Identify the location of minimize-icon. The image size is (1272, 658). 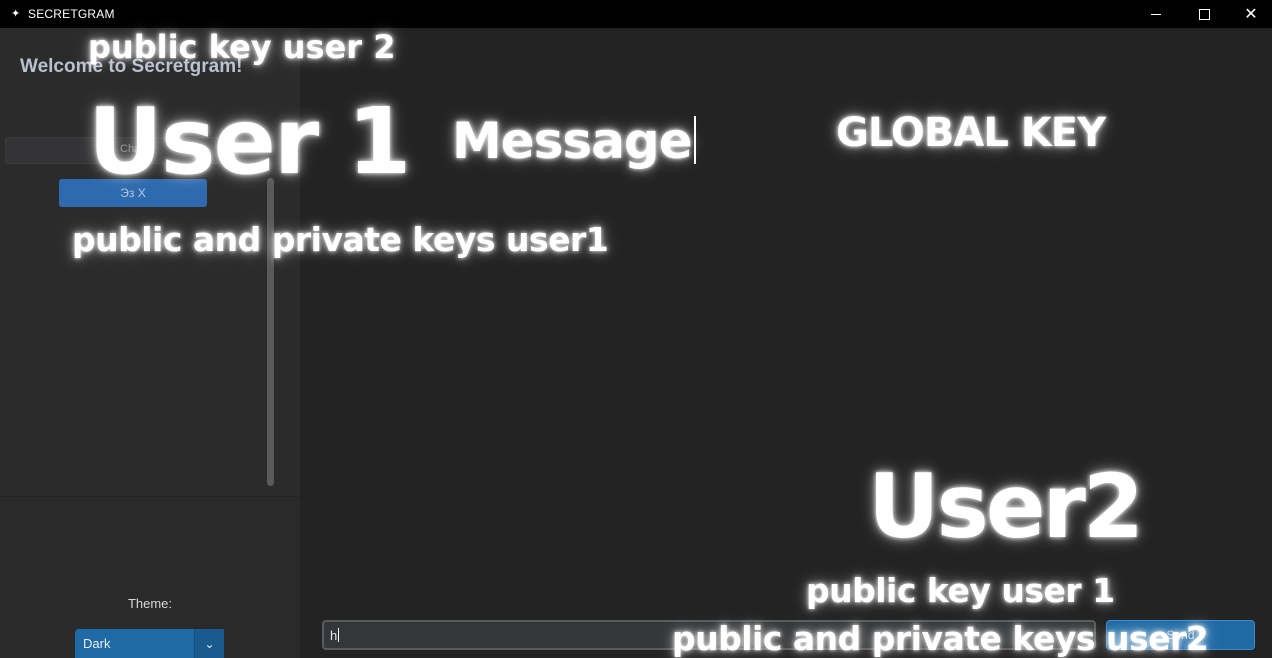
(1156, 14).